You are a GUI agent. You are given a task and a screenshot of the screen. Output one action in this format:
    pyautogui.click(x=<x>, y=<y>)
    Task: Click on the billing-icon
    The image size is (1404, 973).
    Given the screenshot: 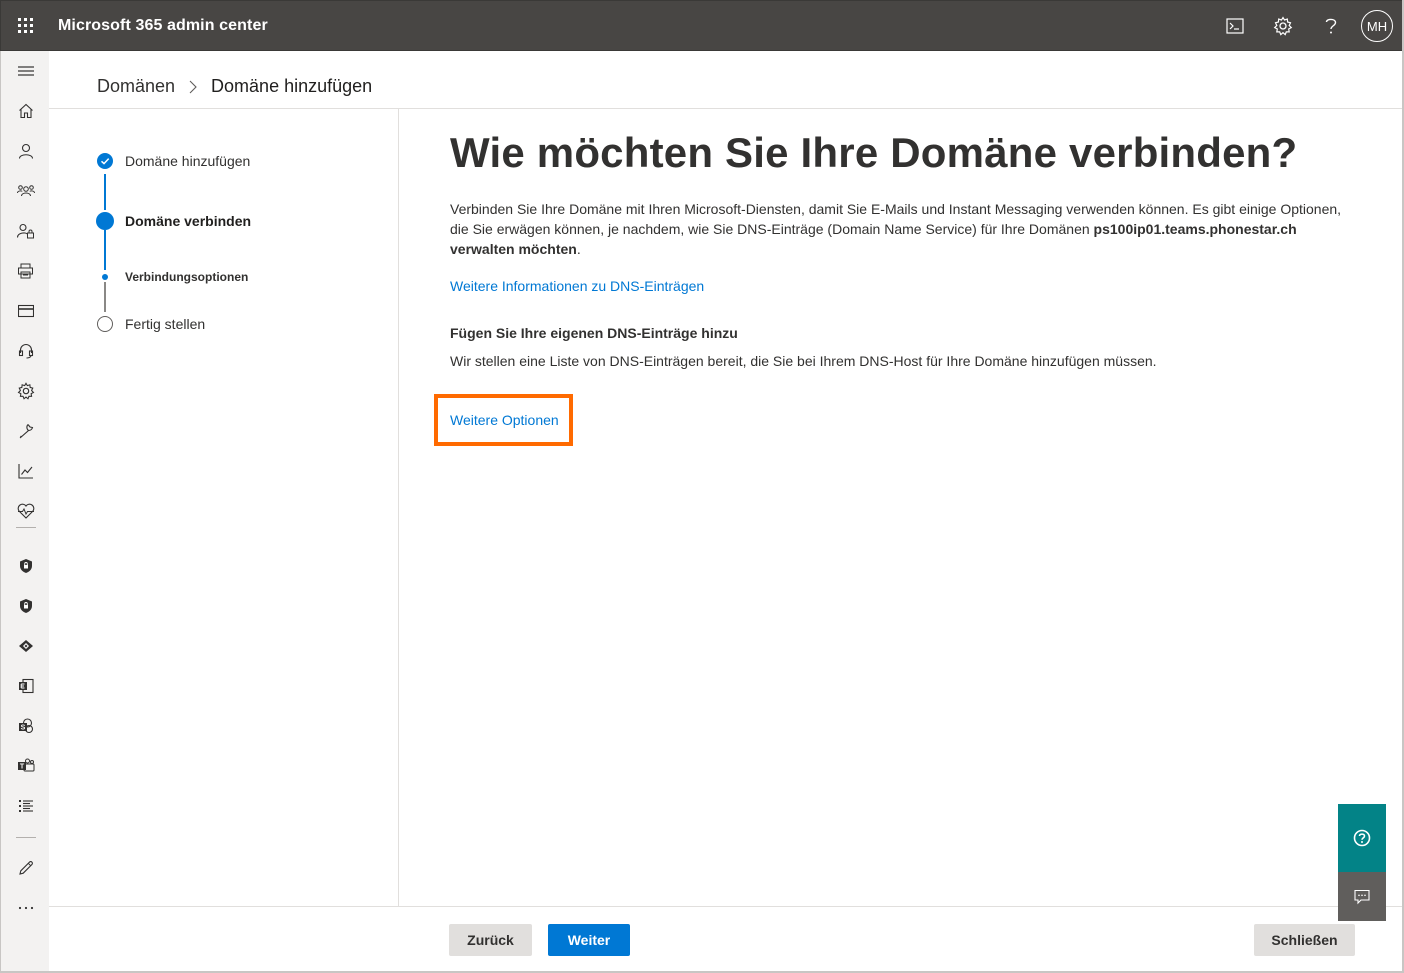 What is the action you would take?
    pyautogui.click(x=25, y=311)
    